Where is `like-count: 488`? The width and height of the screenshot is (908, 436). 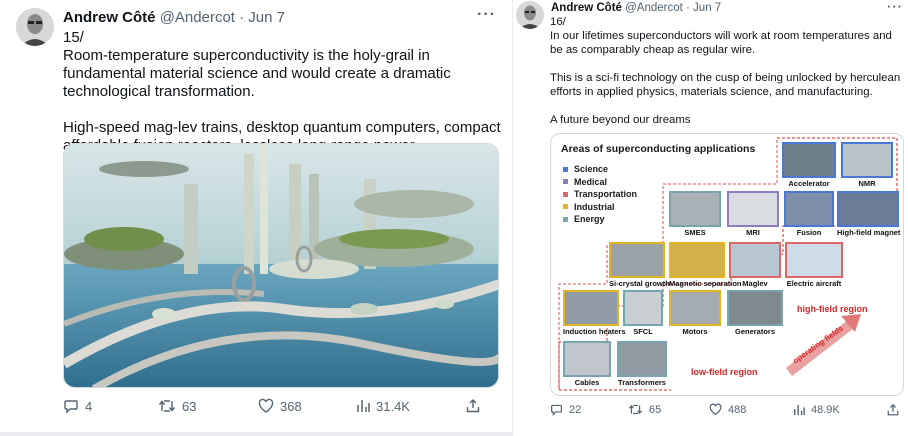
like-count: 488 is located at coordinates (737, 409).